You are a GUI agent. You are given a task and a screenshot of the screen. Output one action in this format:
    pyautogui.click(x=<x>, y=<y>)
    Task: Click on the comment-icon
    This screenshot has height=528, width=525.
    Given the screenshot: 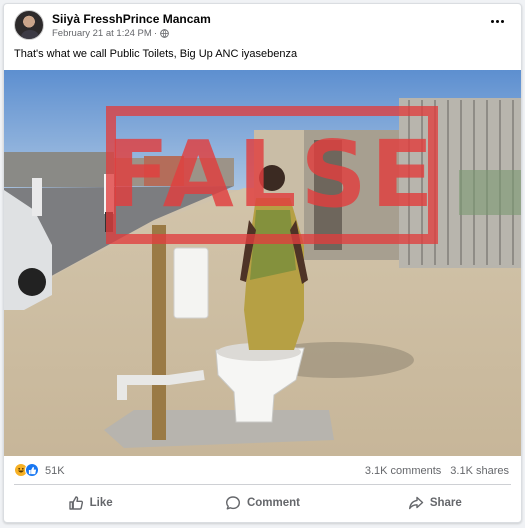 What is the action you would take?
    pyautogui.click(x=232, y=503)
    